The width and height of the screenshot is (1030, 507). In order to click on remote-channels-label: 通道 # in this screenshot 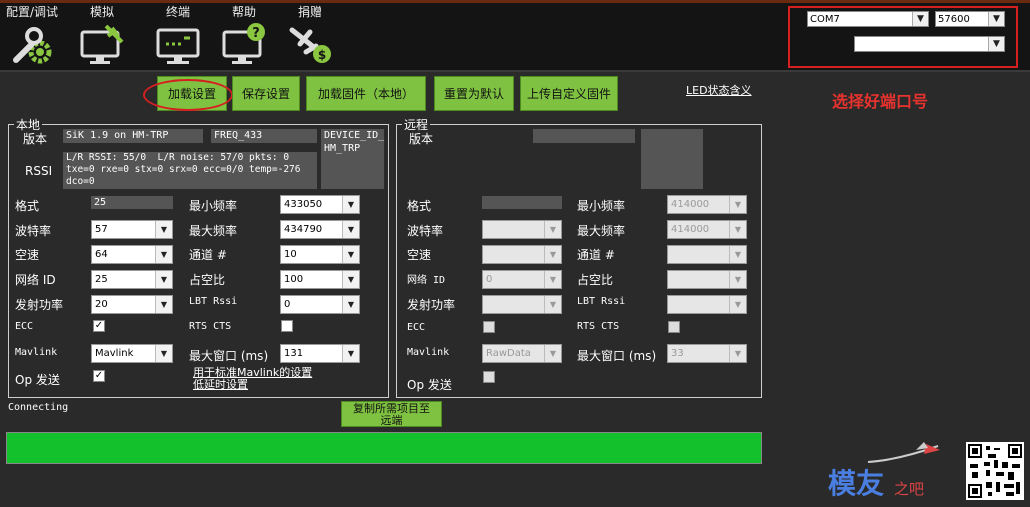, I will do `click(596, 255)`.